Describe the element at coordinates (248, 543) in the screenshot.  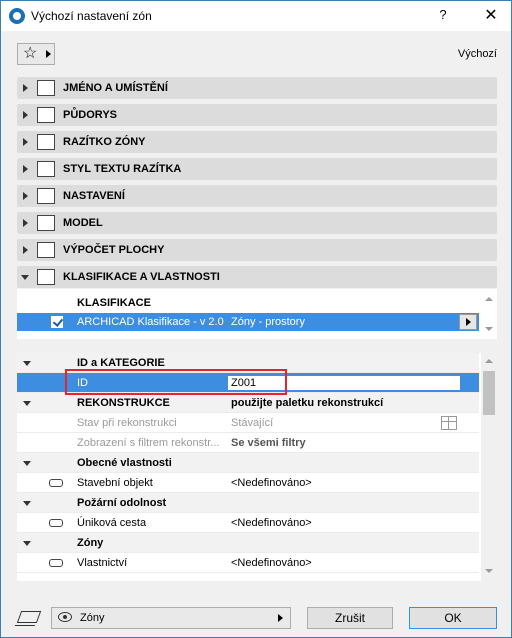
I see `group-zones: Zóny` at that location.